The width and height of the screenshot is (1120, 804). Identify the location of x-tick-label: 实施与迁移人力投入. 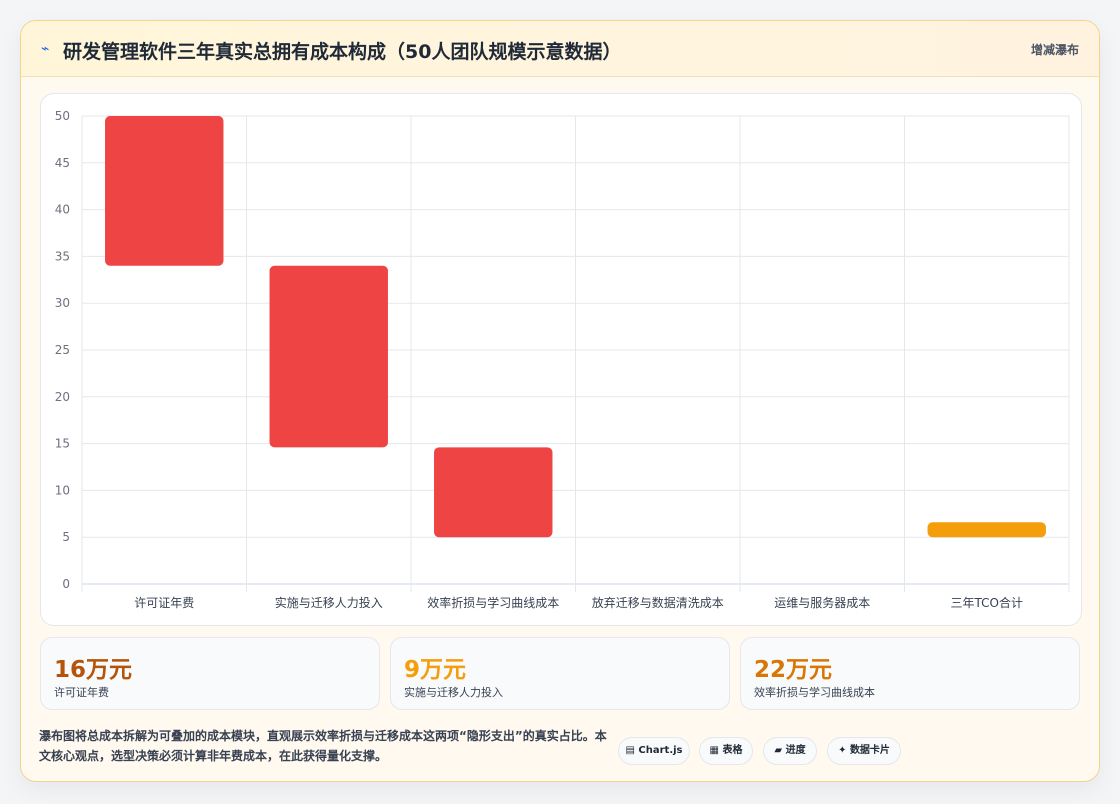
(329, 602).